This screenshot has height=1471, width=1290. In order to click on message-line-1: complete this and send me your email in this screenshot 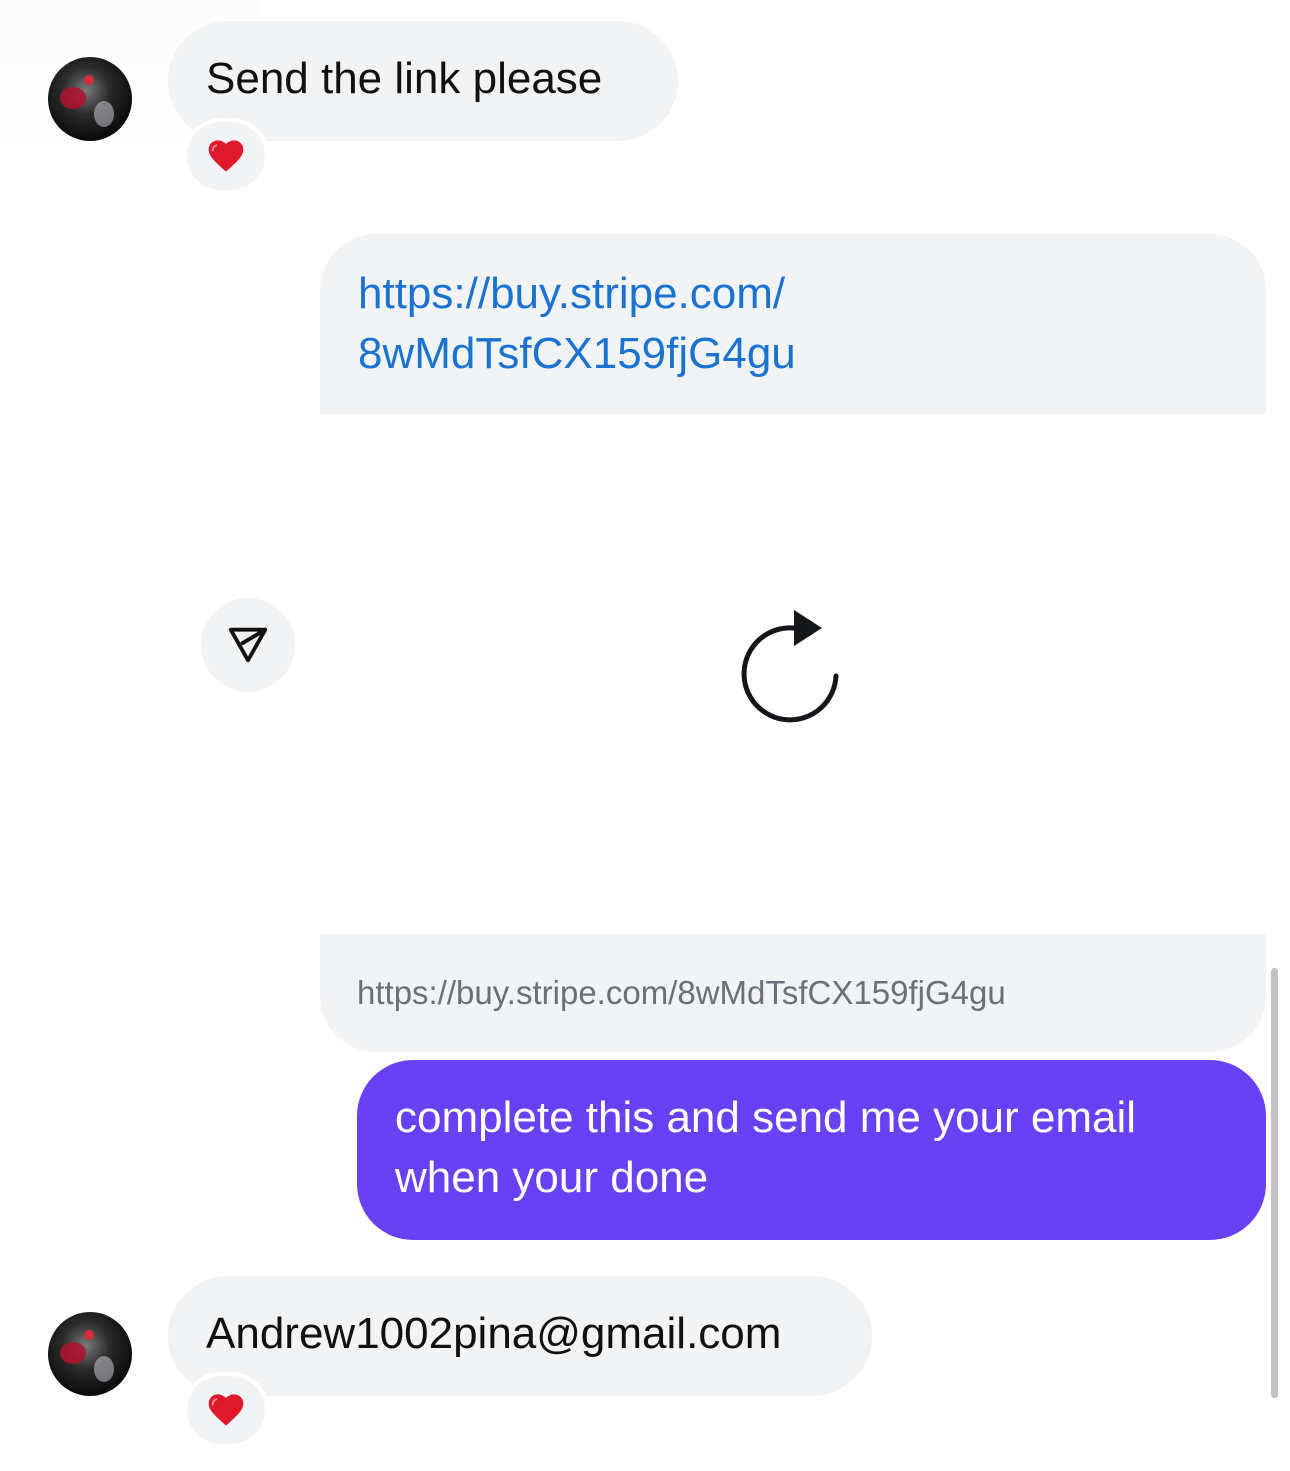, I will do `click(766, 1117)`.